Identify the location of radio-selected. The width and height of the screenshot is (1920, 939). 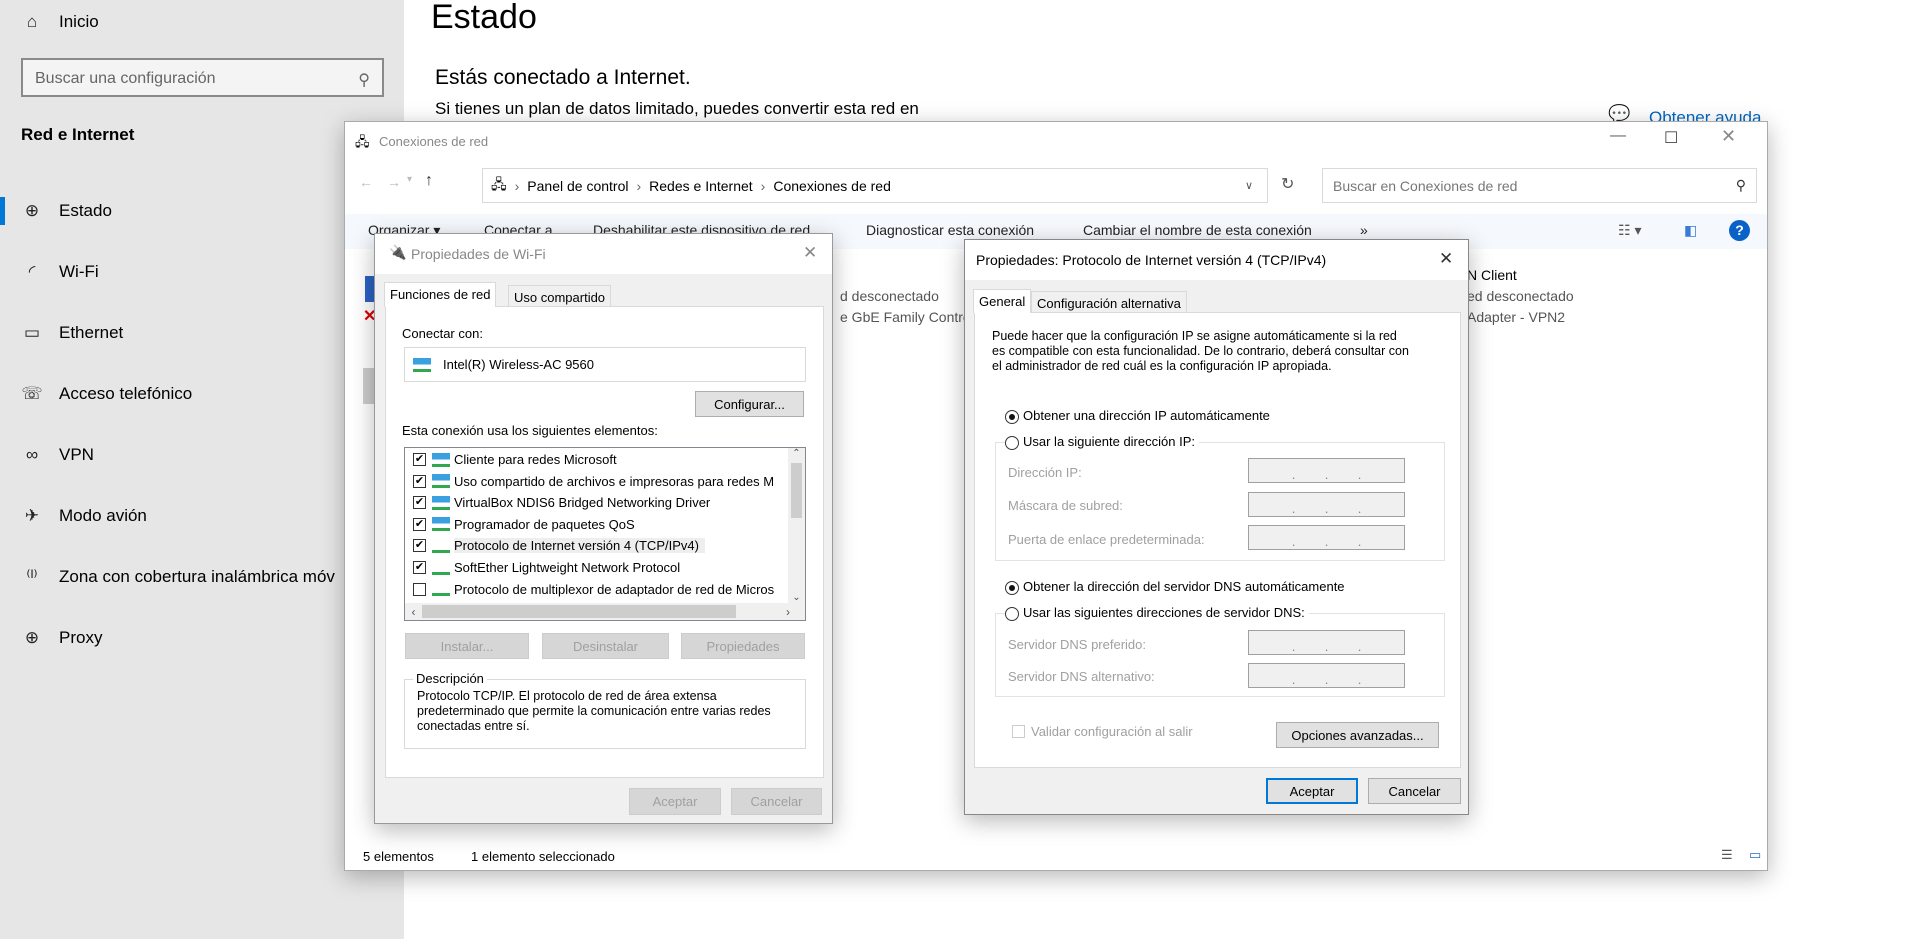
(1012, 587).